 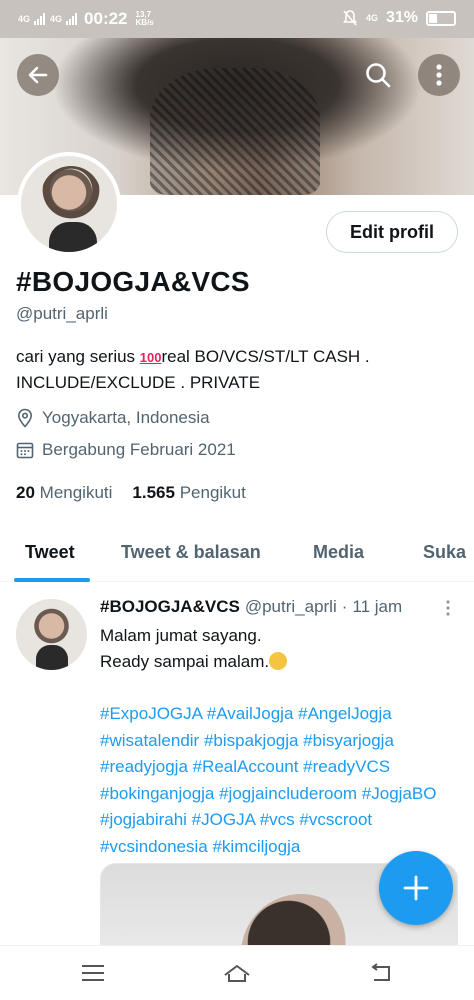 I want to click on battery-icon, so click(x=441, y=18).